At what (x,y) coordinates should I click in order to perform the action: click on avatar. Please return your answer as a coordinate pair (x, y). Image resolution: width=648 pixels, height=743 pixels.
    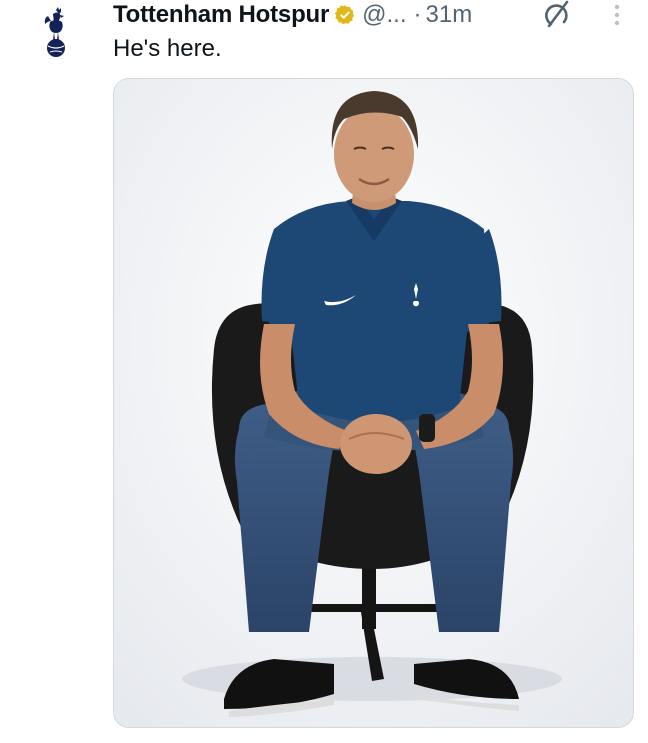
    Looking at the image, I should click on (56, 36).